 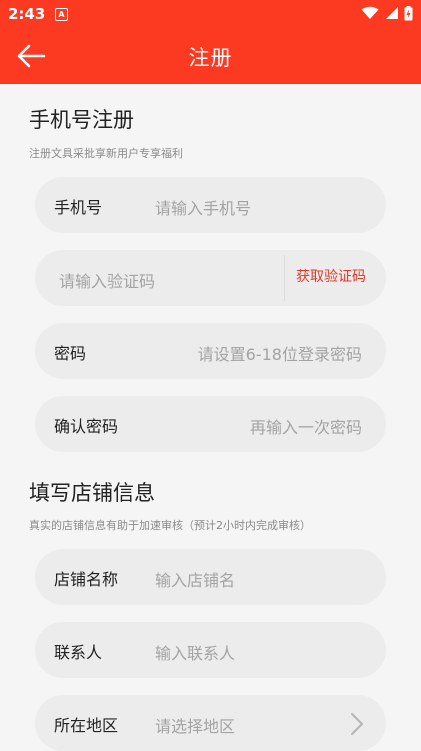 I want to click on battery-icon, so click(x=408, y=13).